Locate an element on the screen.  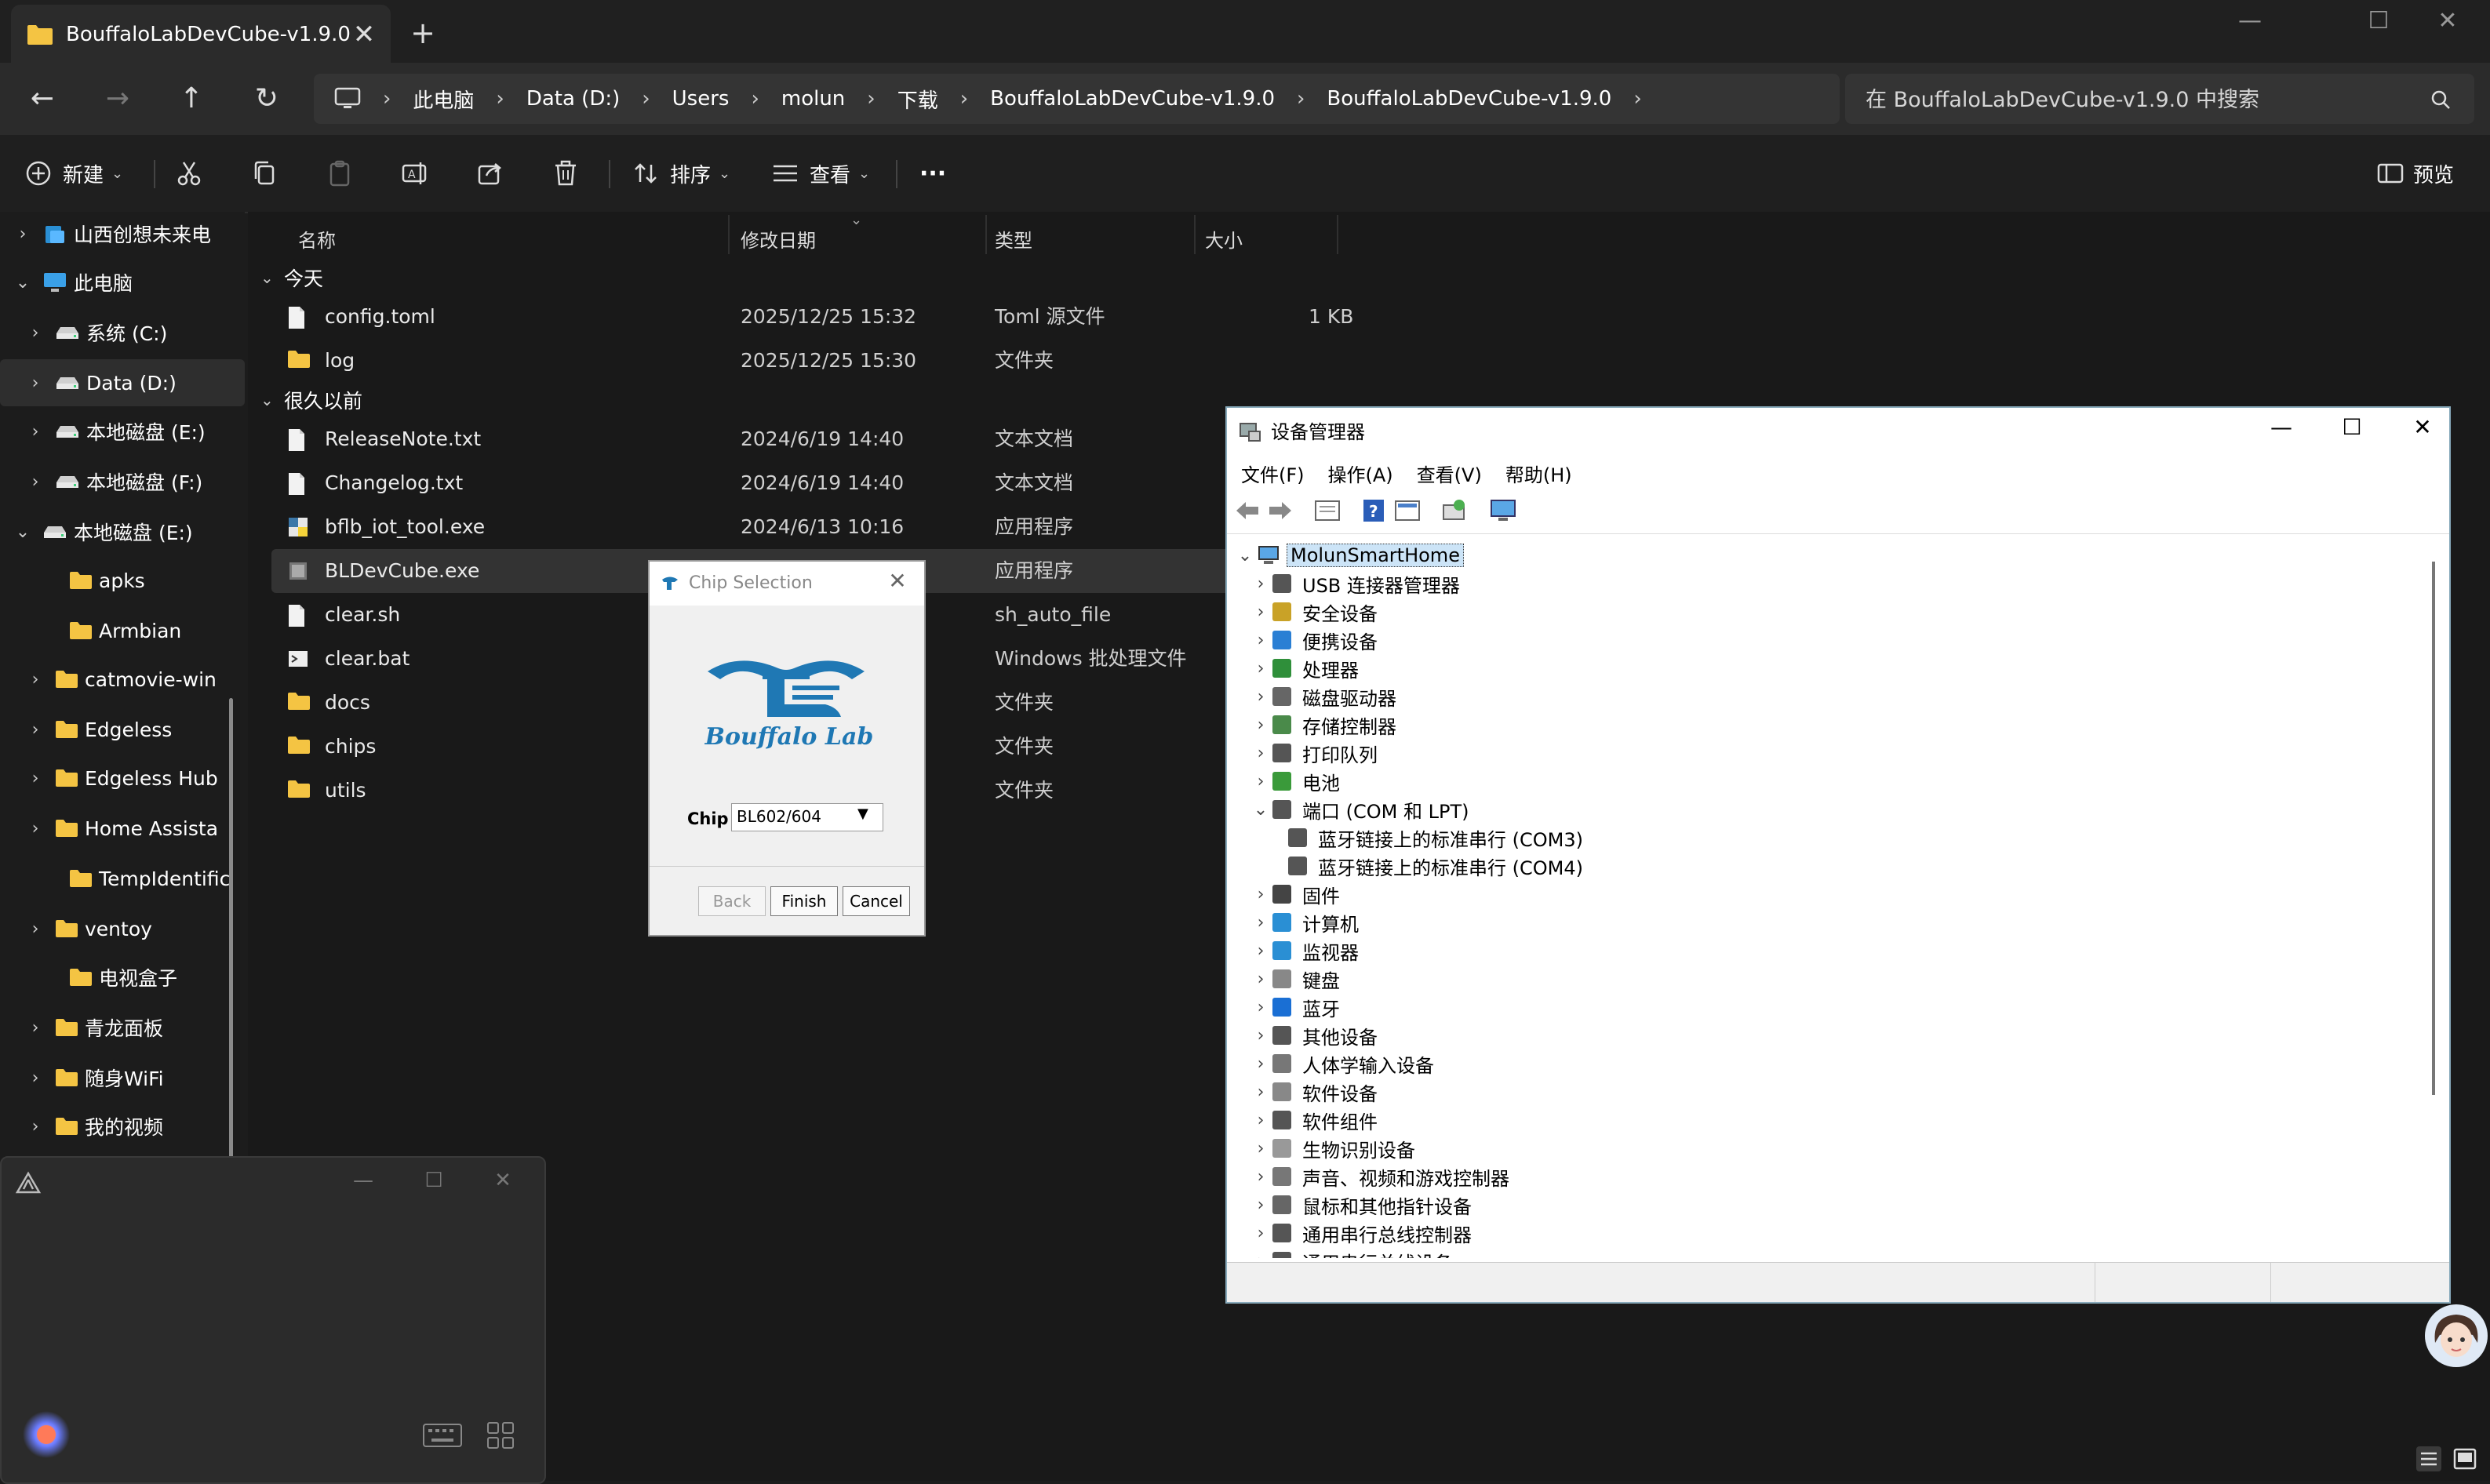
nav-item: › 随身WiFi is located at coordinates (123, 1077).